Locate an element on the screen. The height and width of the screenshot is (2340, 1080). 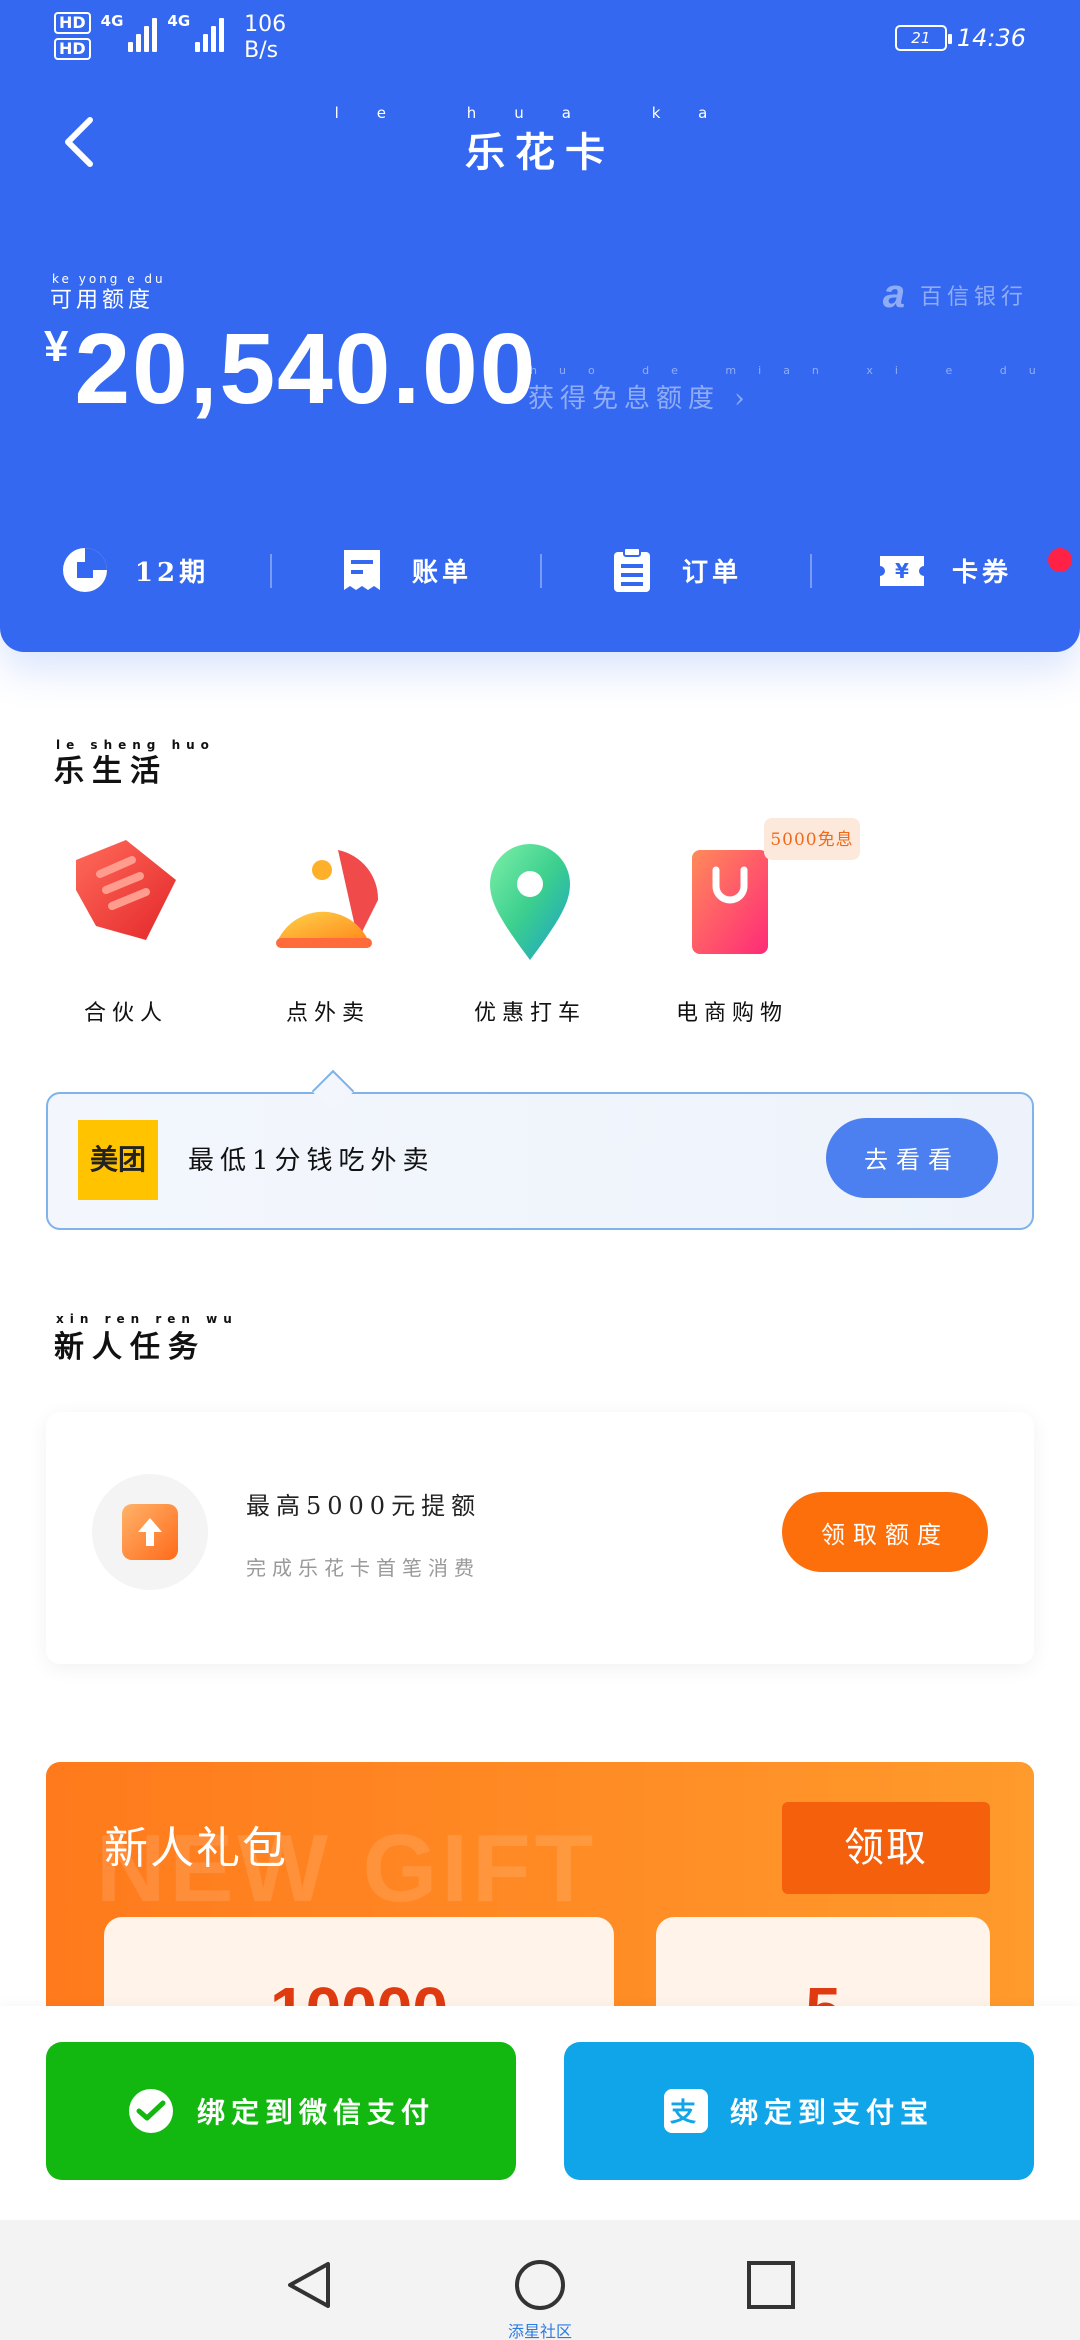
section-title-life: 乐生活 is located at coordinates (111, 771).